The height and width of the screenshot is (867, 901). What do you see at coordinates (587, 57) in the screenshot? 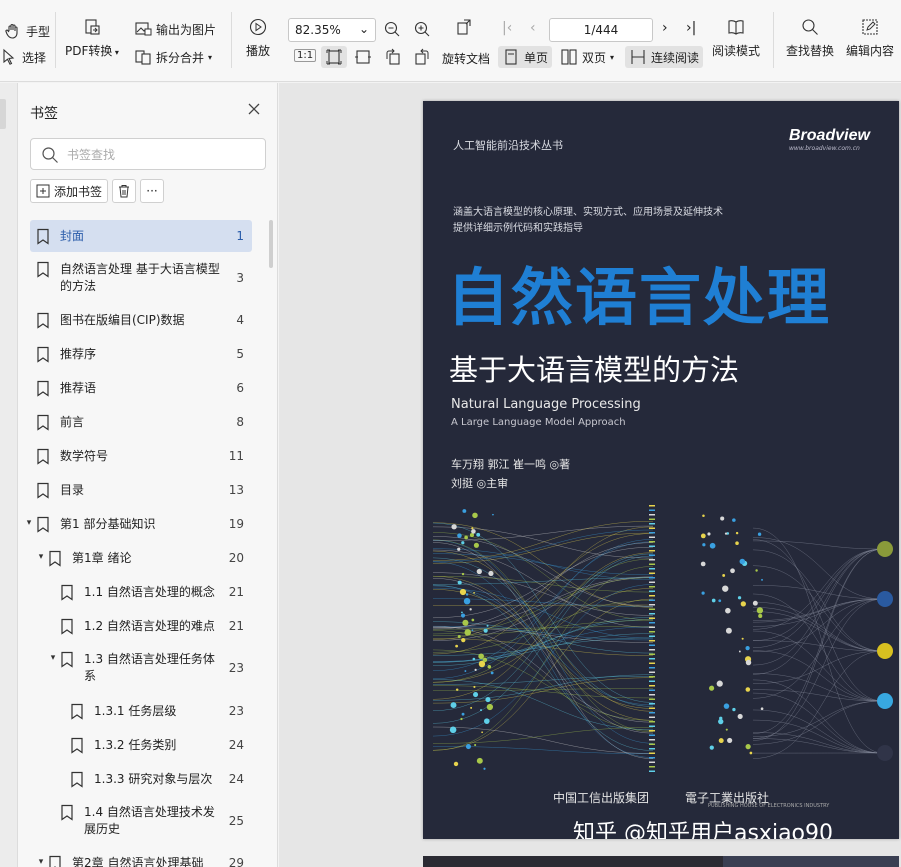
I see `double-page-button: 双页 ▾` at bounding box center [587, 57].